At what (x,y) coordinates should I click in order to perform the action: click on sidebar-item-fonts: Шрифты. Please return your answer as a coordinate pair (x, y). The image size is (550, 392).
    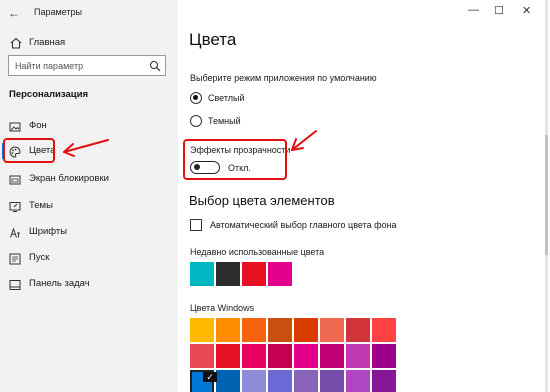
    Looking at the image, I should click on (89, 232).